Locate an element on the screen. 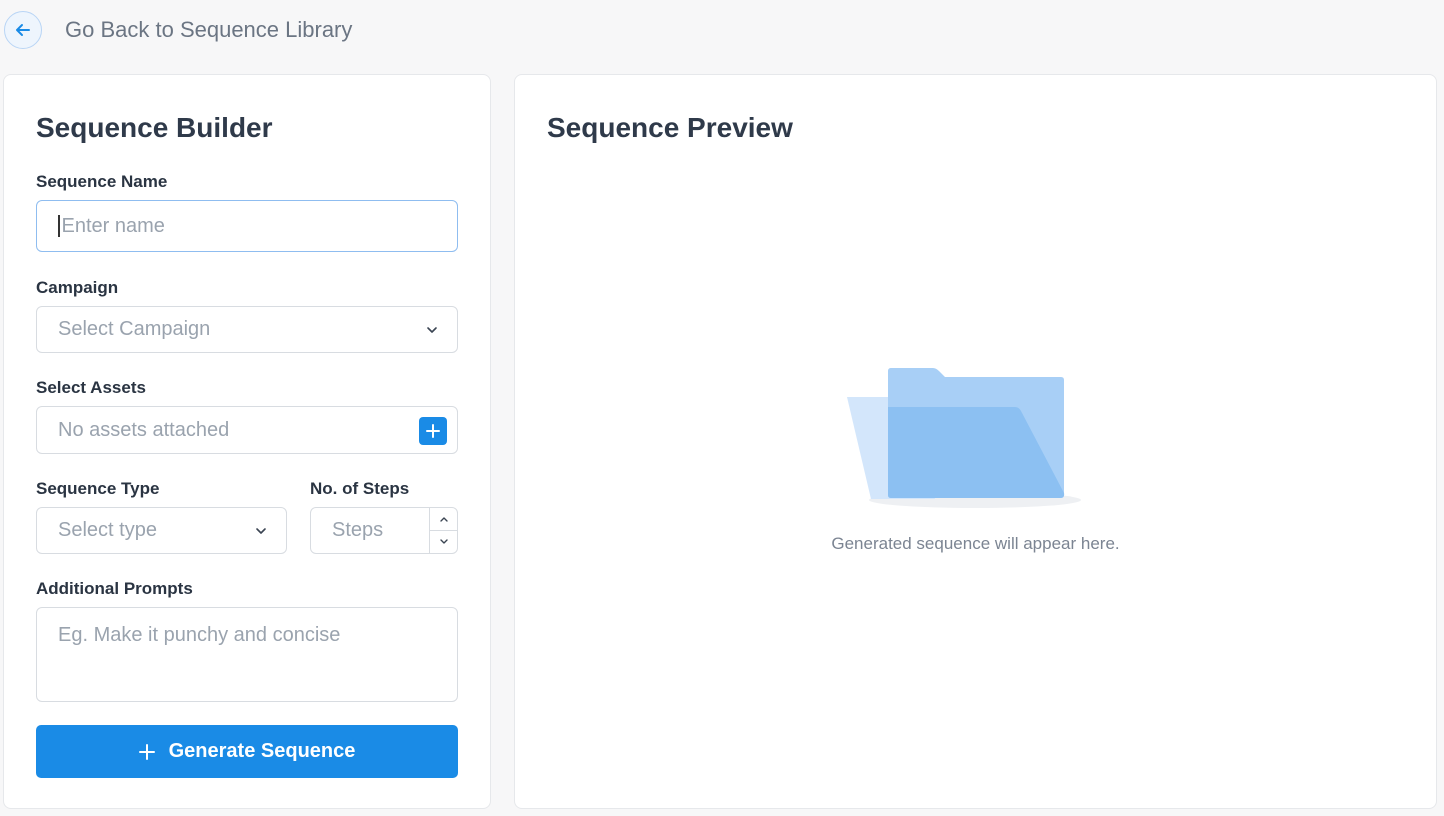 The height and width of the screenshot is (816, 1444). assets-placeholder: No assets attached is located at coordinates (144, 429).